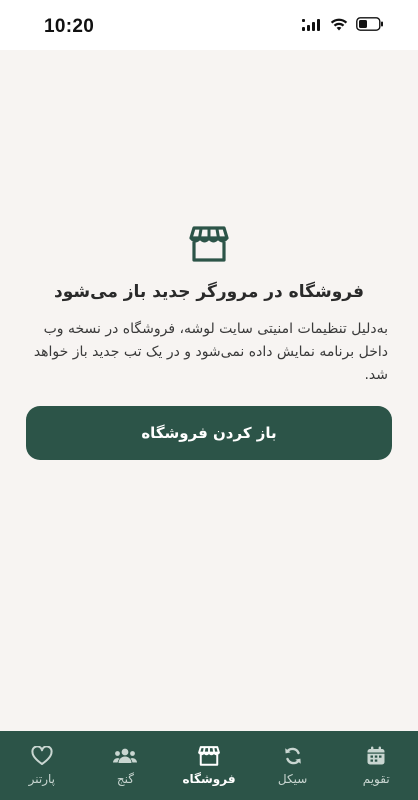 The width and height of the screenshot is (418, 800). What do you see at coordinates (209, 756) in the screenshot?
I see `store-icon` at bounding box center [209, 756].